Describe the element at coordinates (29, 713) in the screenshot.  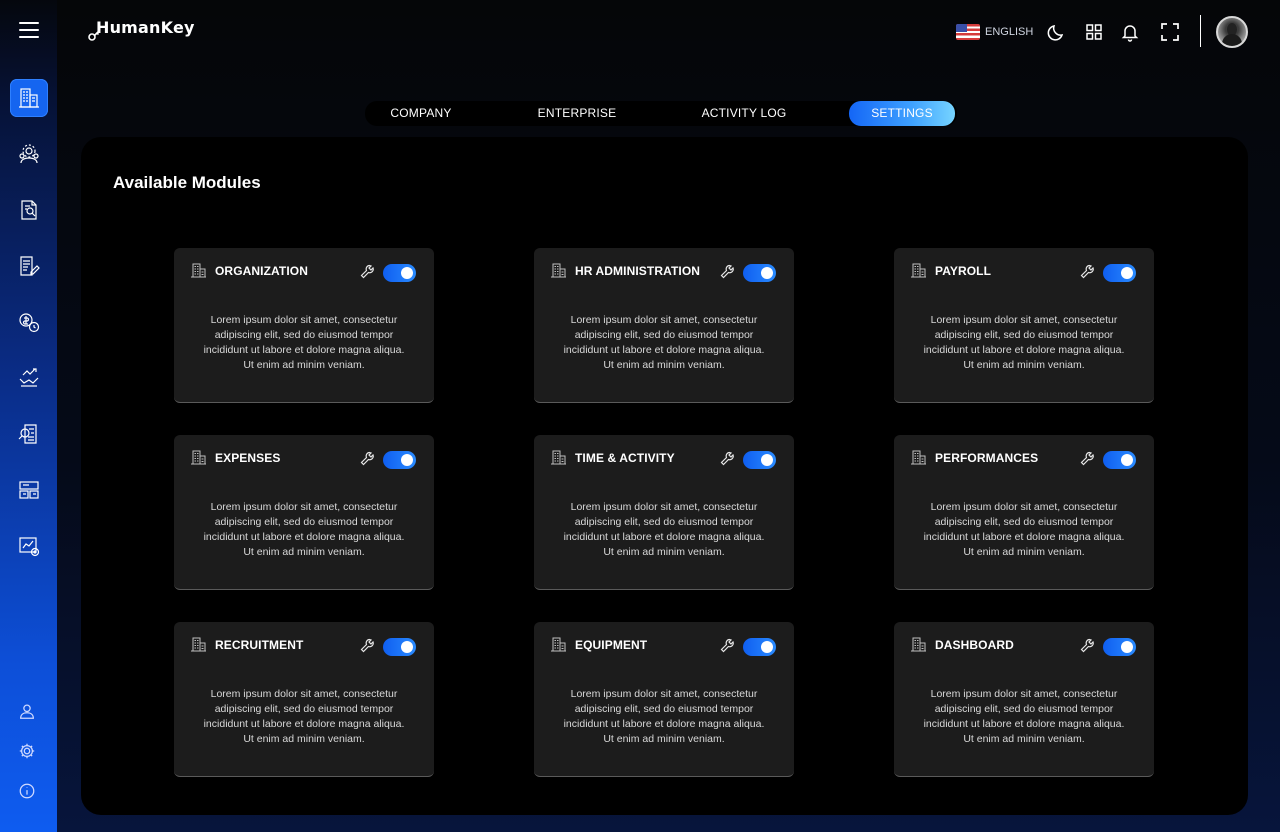
I see `user-icon` at that location.